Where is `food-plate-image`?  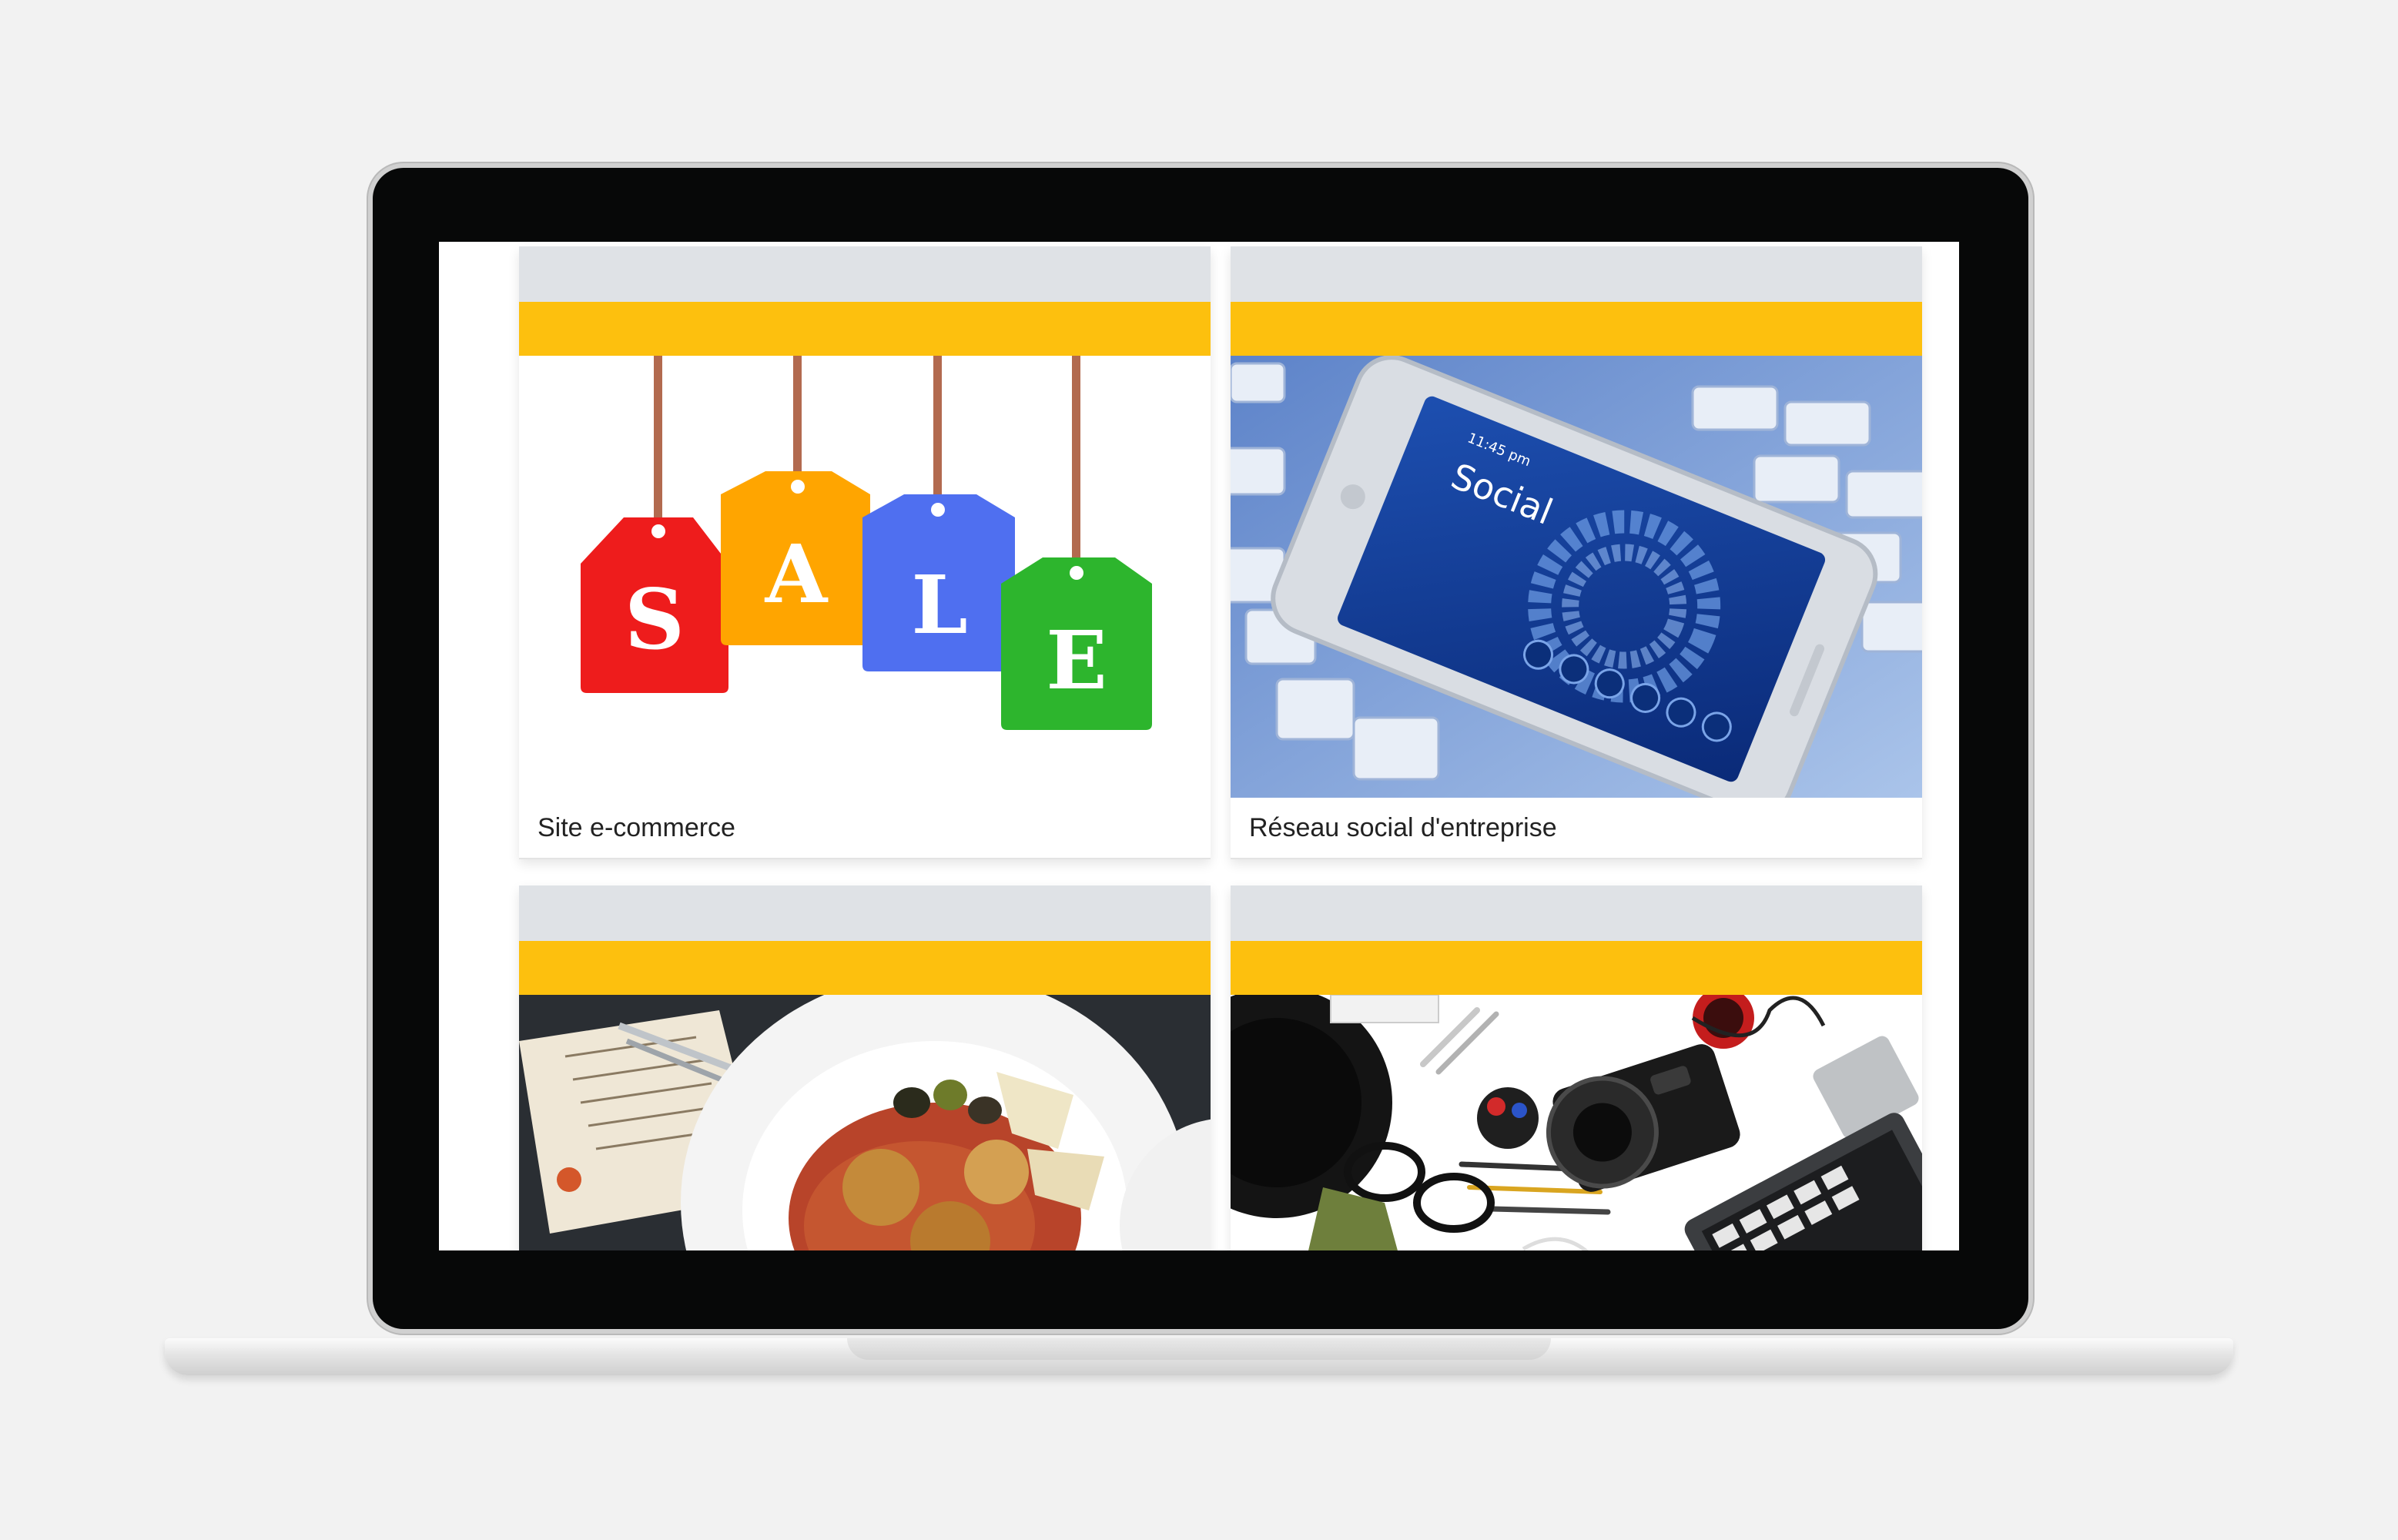 food-plate-image is located at coordinates (865, 1122).